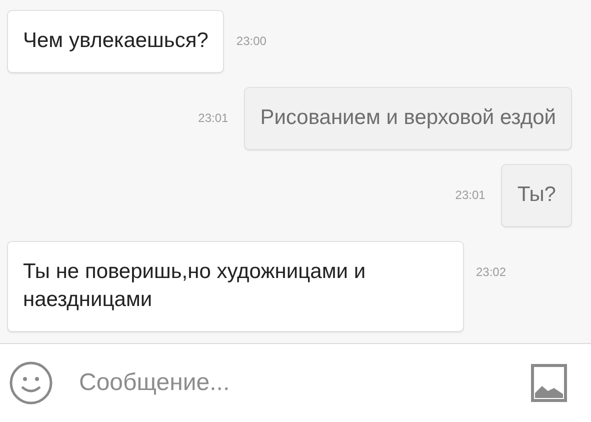 The height and width of the screenshot is (422, 591). What do you see at coordinates (491, 272) in the screenshot?
I see `message-time: 23:02` at bounding box center [491, 272].